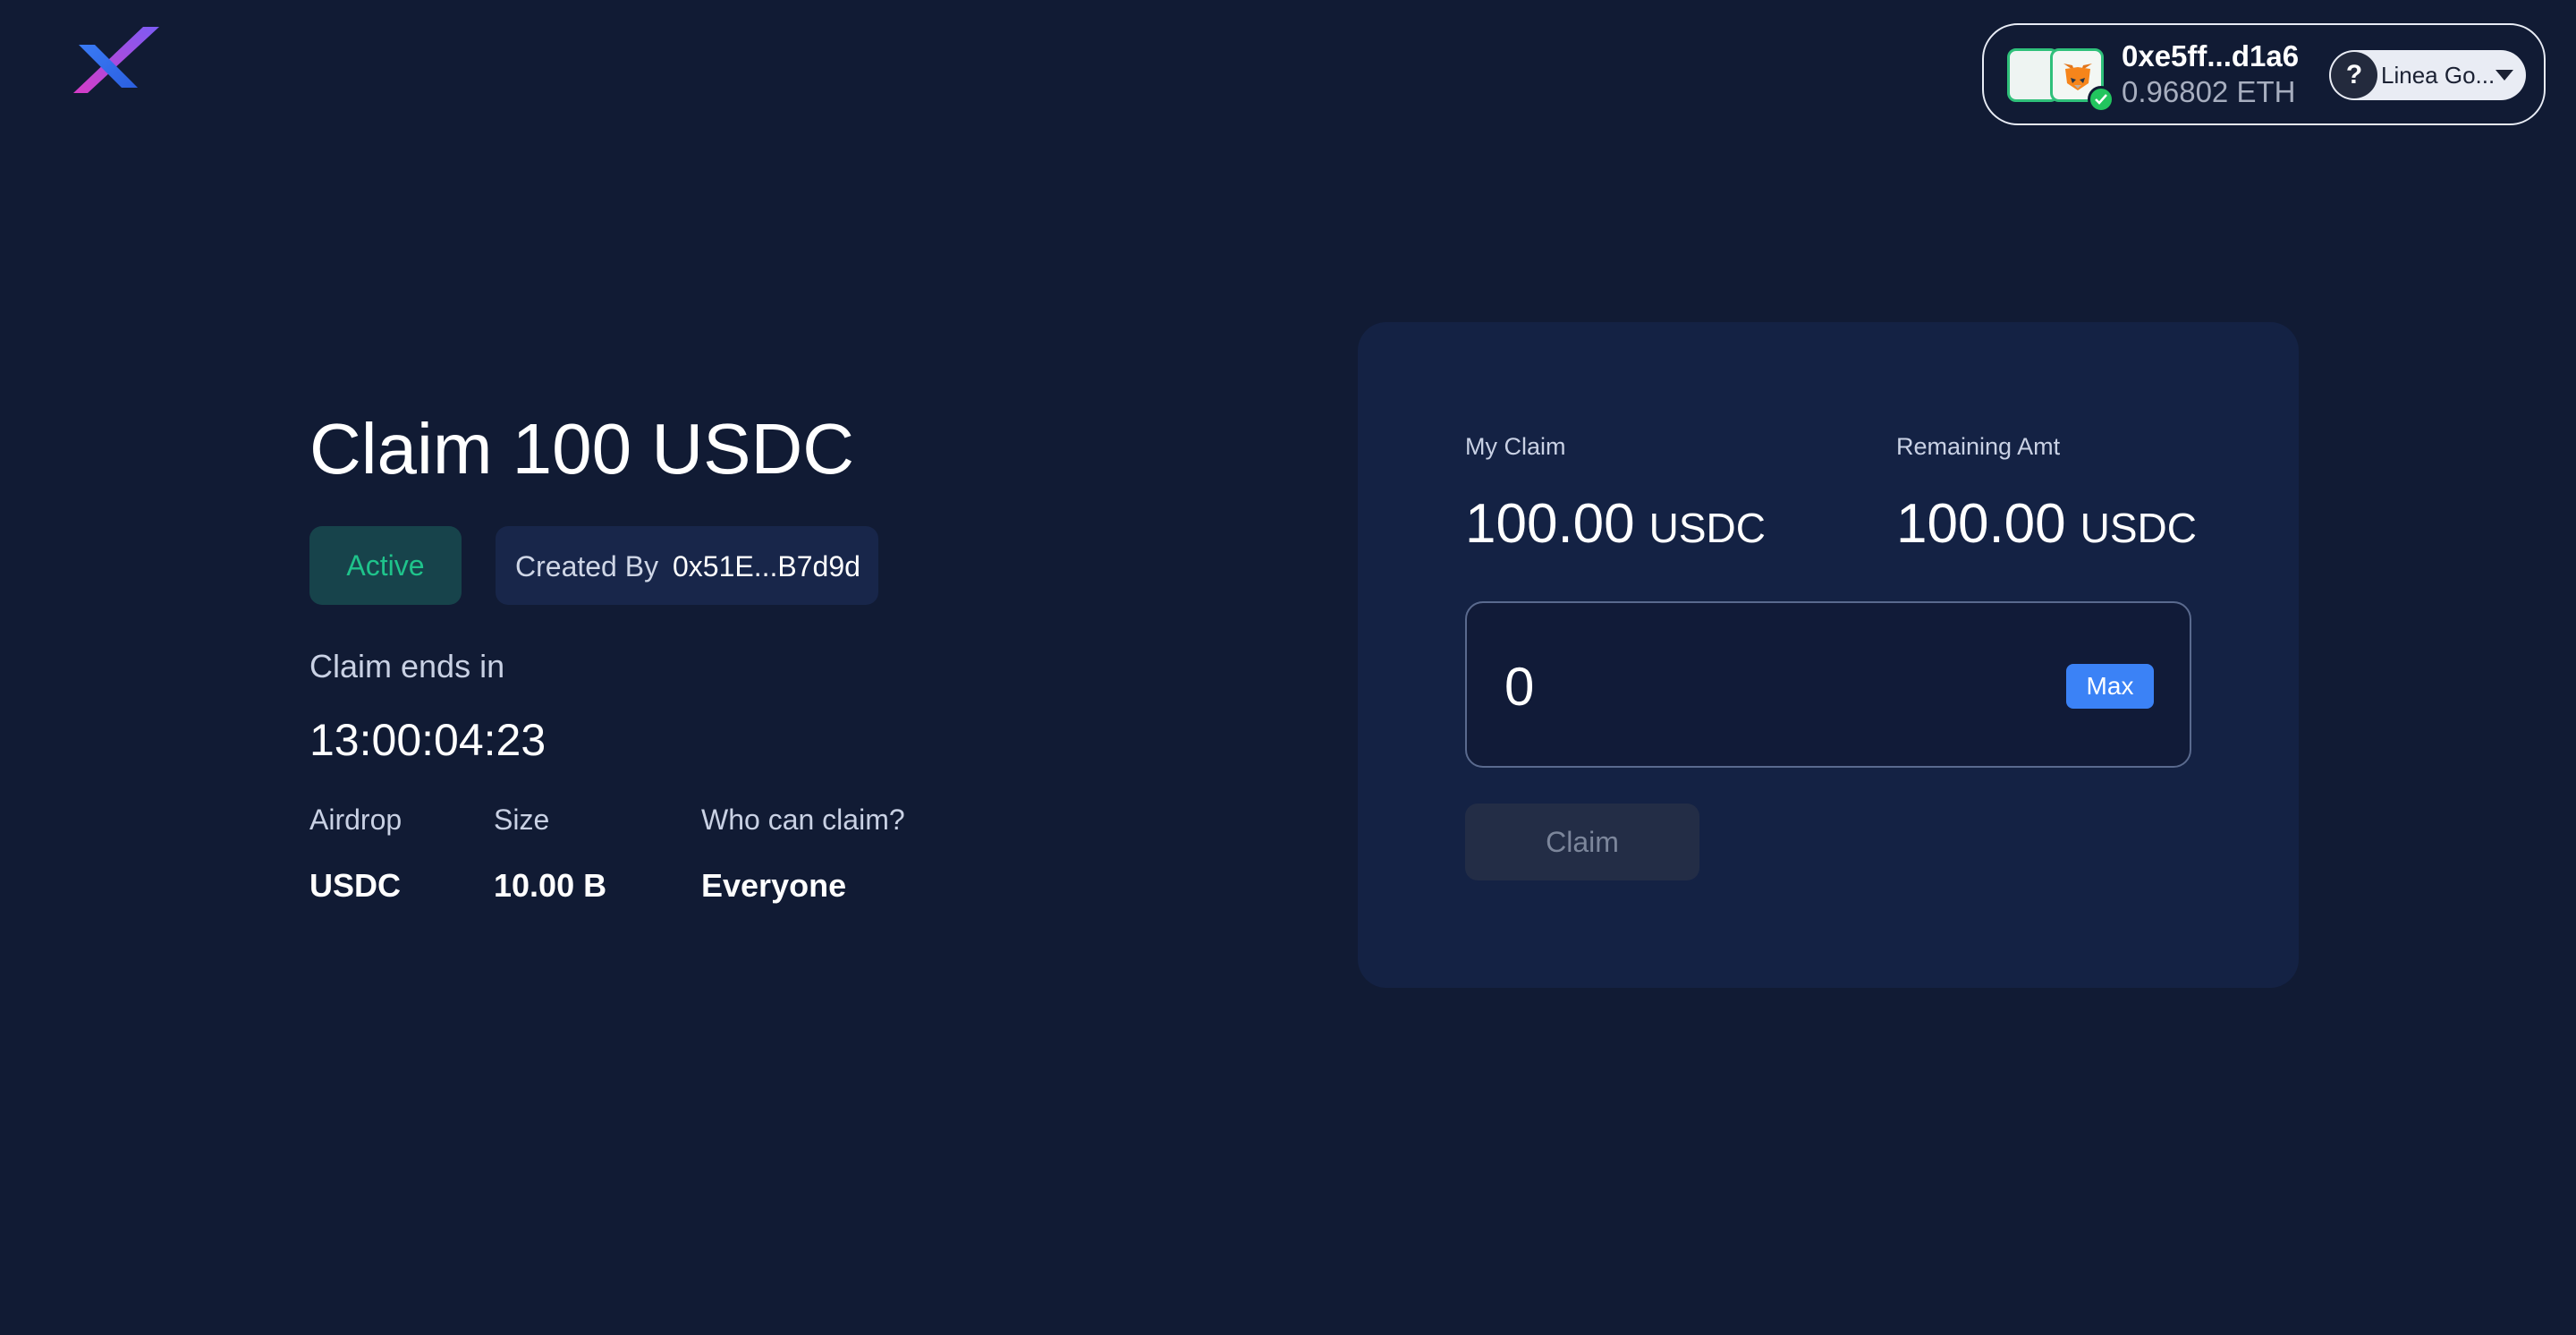  What do you see at coordinates (2211, 55) in the screenshot?
I see `wallet-address: 0xe5ff...d1a6` at bounding box center [2211, 55].